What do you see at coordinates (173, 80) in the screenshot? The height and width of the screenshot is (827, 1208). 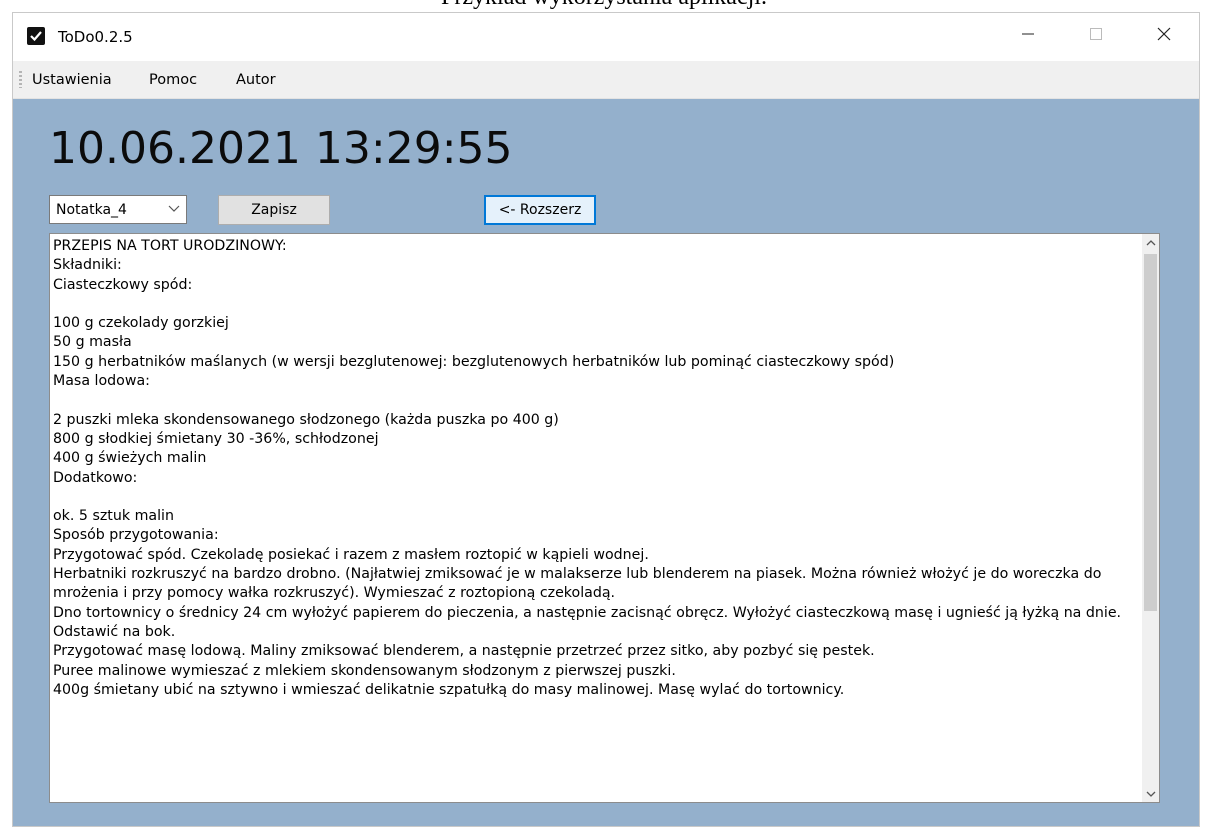 I see `menu-item-pomoc: Pomoc` at bounding box center [173, 80].